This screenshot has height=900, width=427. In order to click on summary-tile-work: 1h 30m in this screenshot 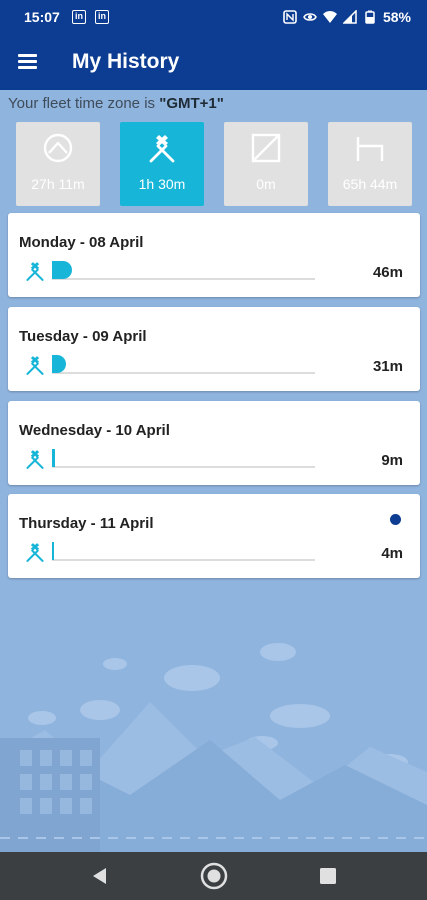, I will do `click(162, 164)`.